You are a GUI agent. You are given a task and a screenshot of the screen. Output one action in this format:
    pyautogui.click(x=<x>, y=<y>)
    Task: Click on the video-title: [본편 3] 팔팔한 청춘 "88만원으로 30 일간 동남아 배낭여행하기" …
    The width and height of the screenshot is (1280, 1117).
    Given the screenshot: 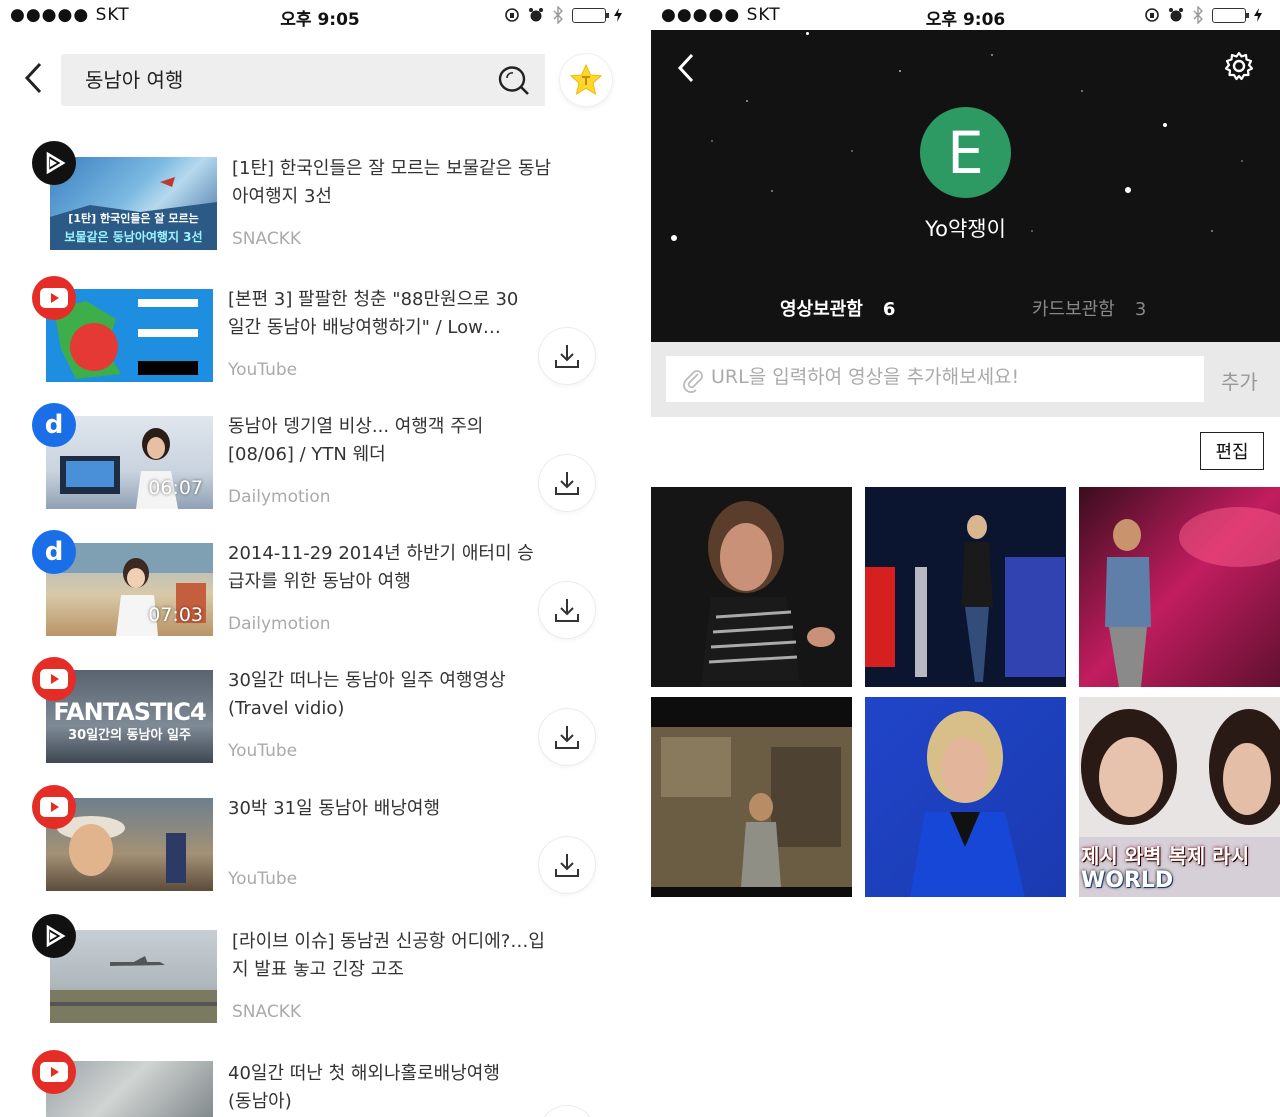 What is the action you would take?
    pyautogui.click(x=393, y=314)
    